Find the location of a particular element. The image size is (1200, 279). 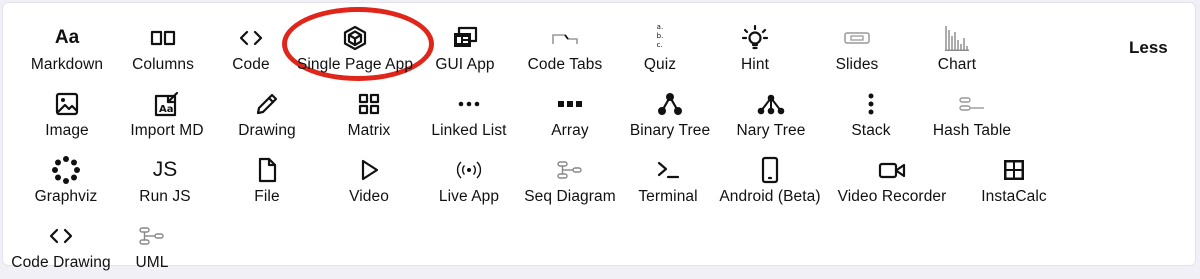

phone-icon is located at coordinates (770, 170).